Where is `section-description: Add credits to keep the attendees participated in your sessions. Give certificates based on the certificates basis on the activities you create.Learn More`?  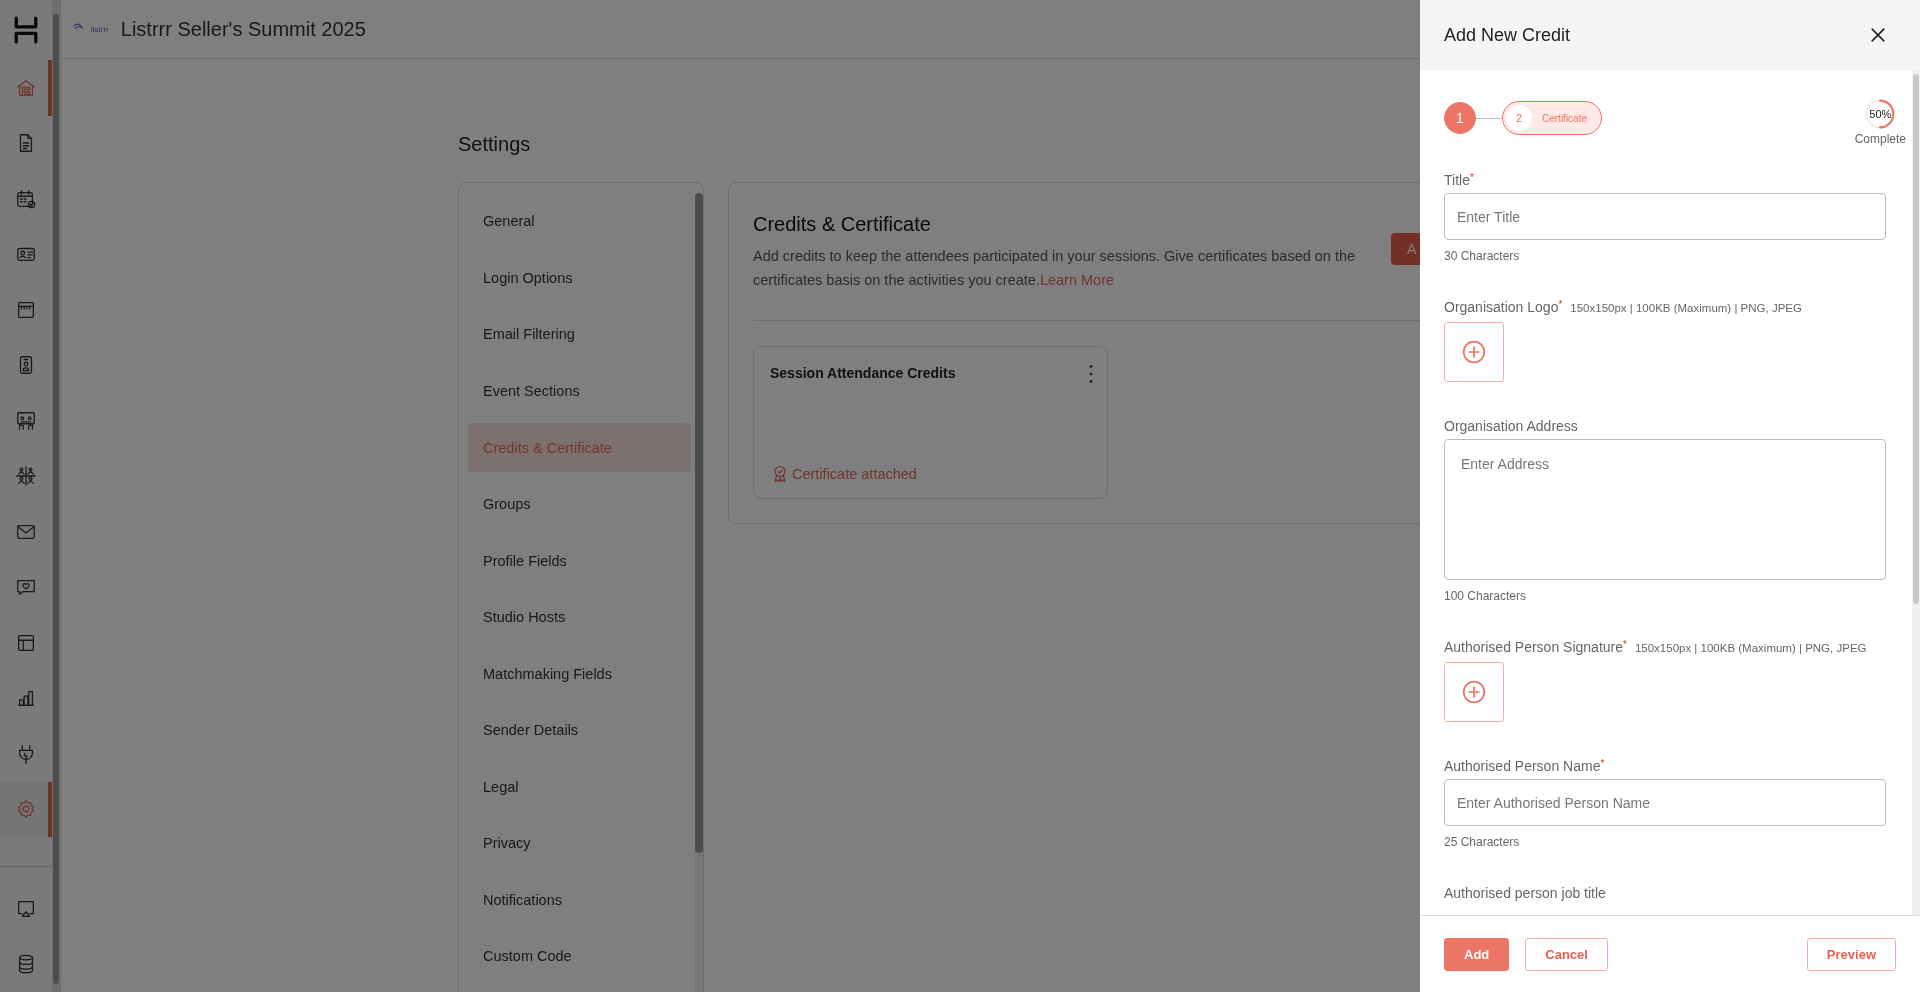 section-description: Add credits to keep the attendees participated in your sessions. Give certificates based on the certificates basis on the activities you create.Learn More is located at coordinates (1055, 268).